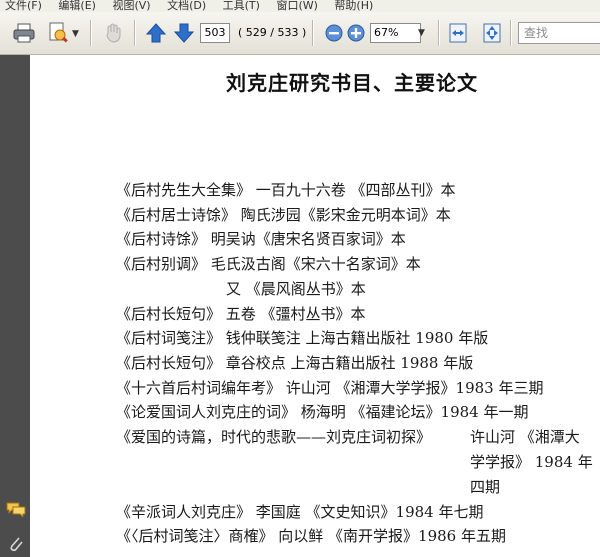 This screenshot has height=557, width=600. I want to click on zoom-out-button, so click(334, 33).